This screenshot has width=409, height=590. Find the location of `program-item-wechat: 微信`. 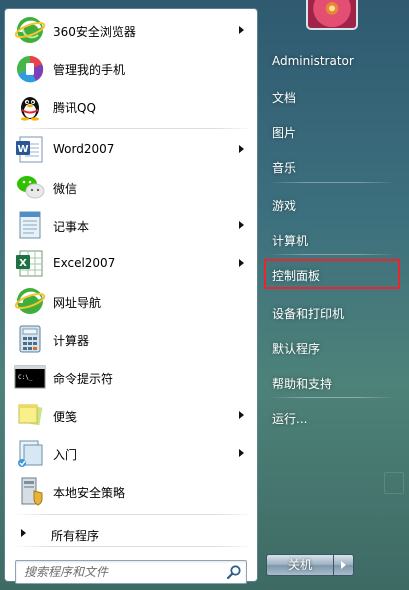

program-item-wechat: 微信 is located at coordinates (131, 187).